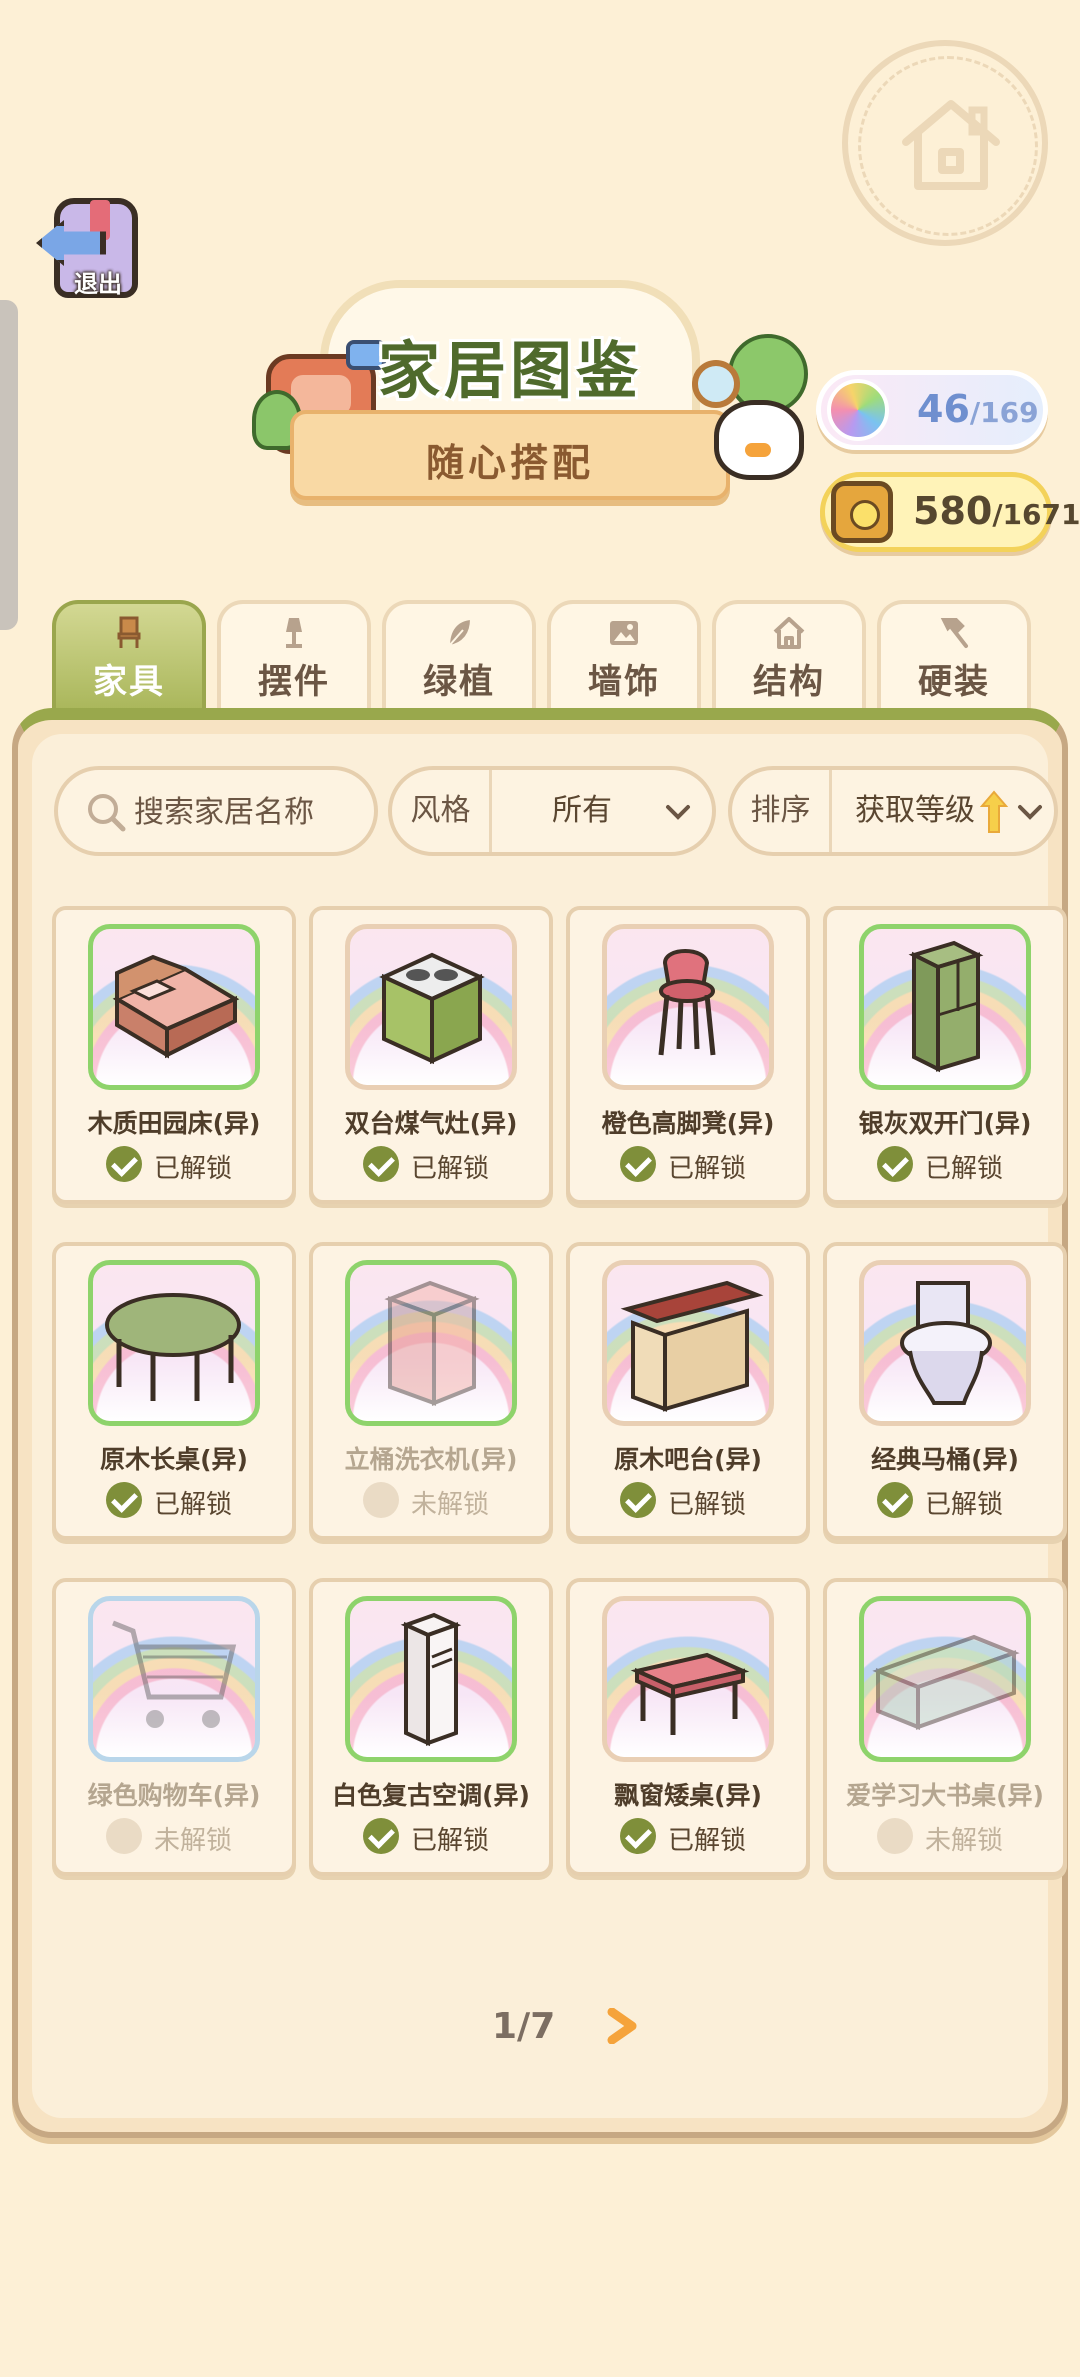 This screenshot has height=2377, width=1080. I want to click on tab-label: 硬装, so click(954, 682).